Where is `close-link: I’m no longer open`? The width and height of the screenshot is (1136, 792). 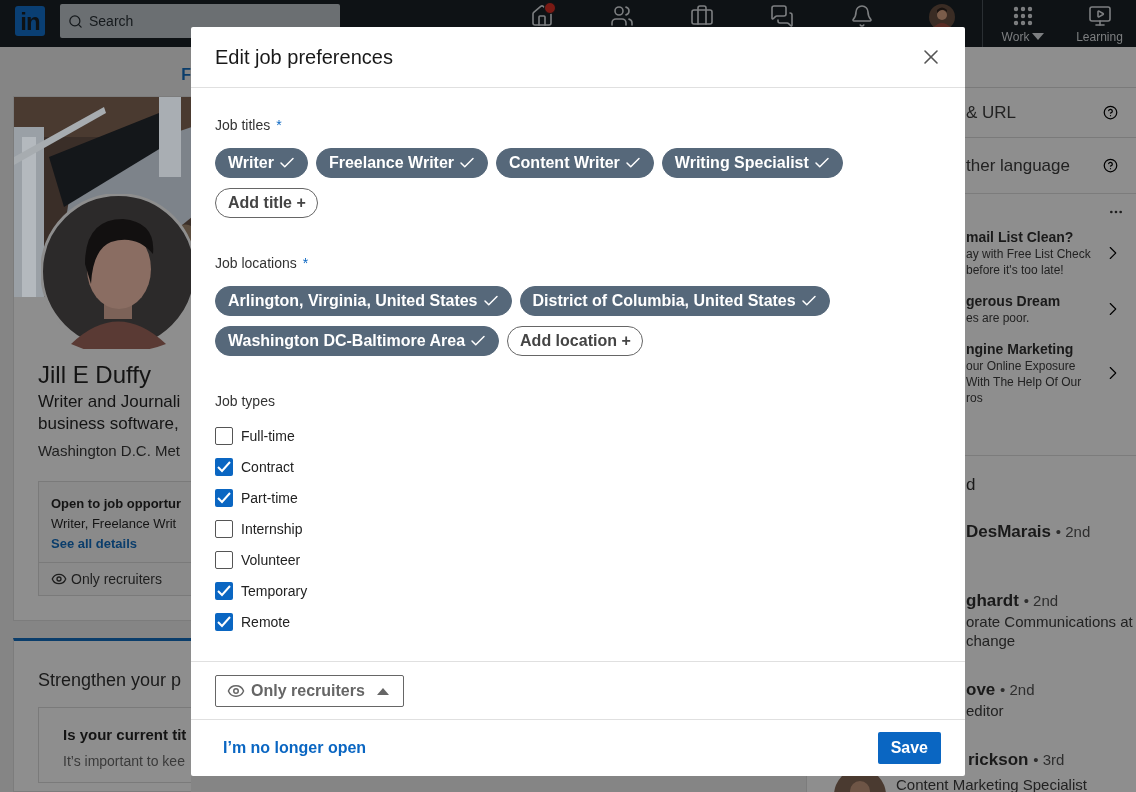
close-link: I’m no longer open is located at coordinates (295, 748).